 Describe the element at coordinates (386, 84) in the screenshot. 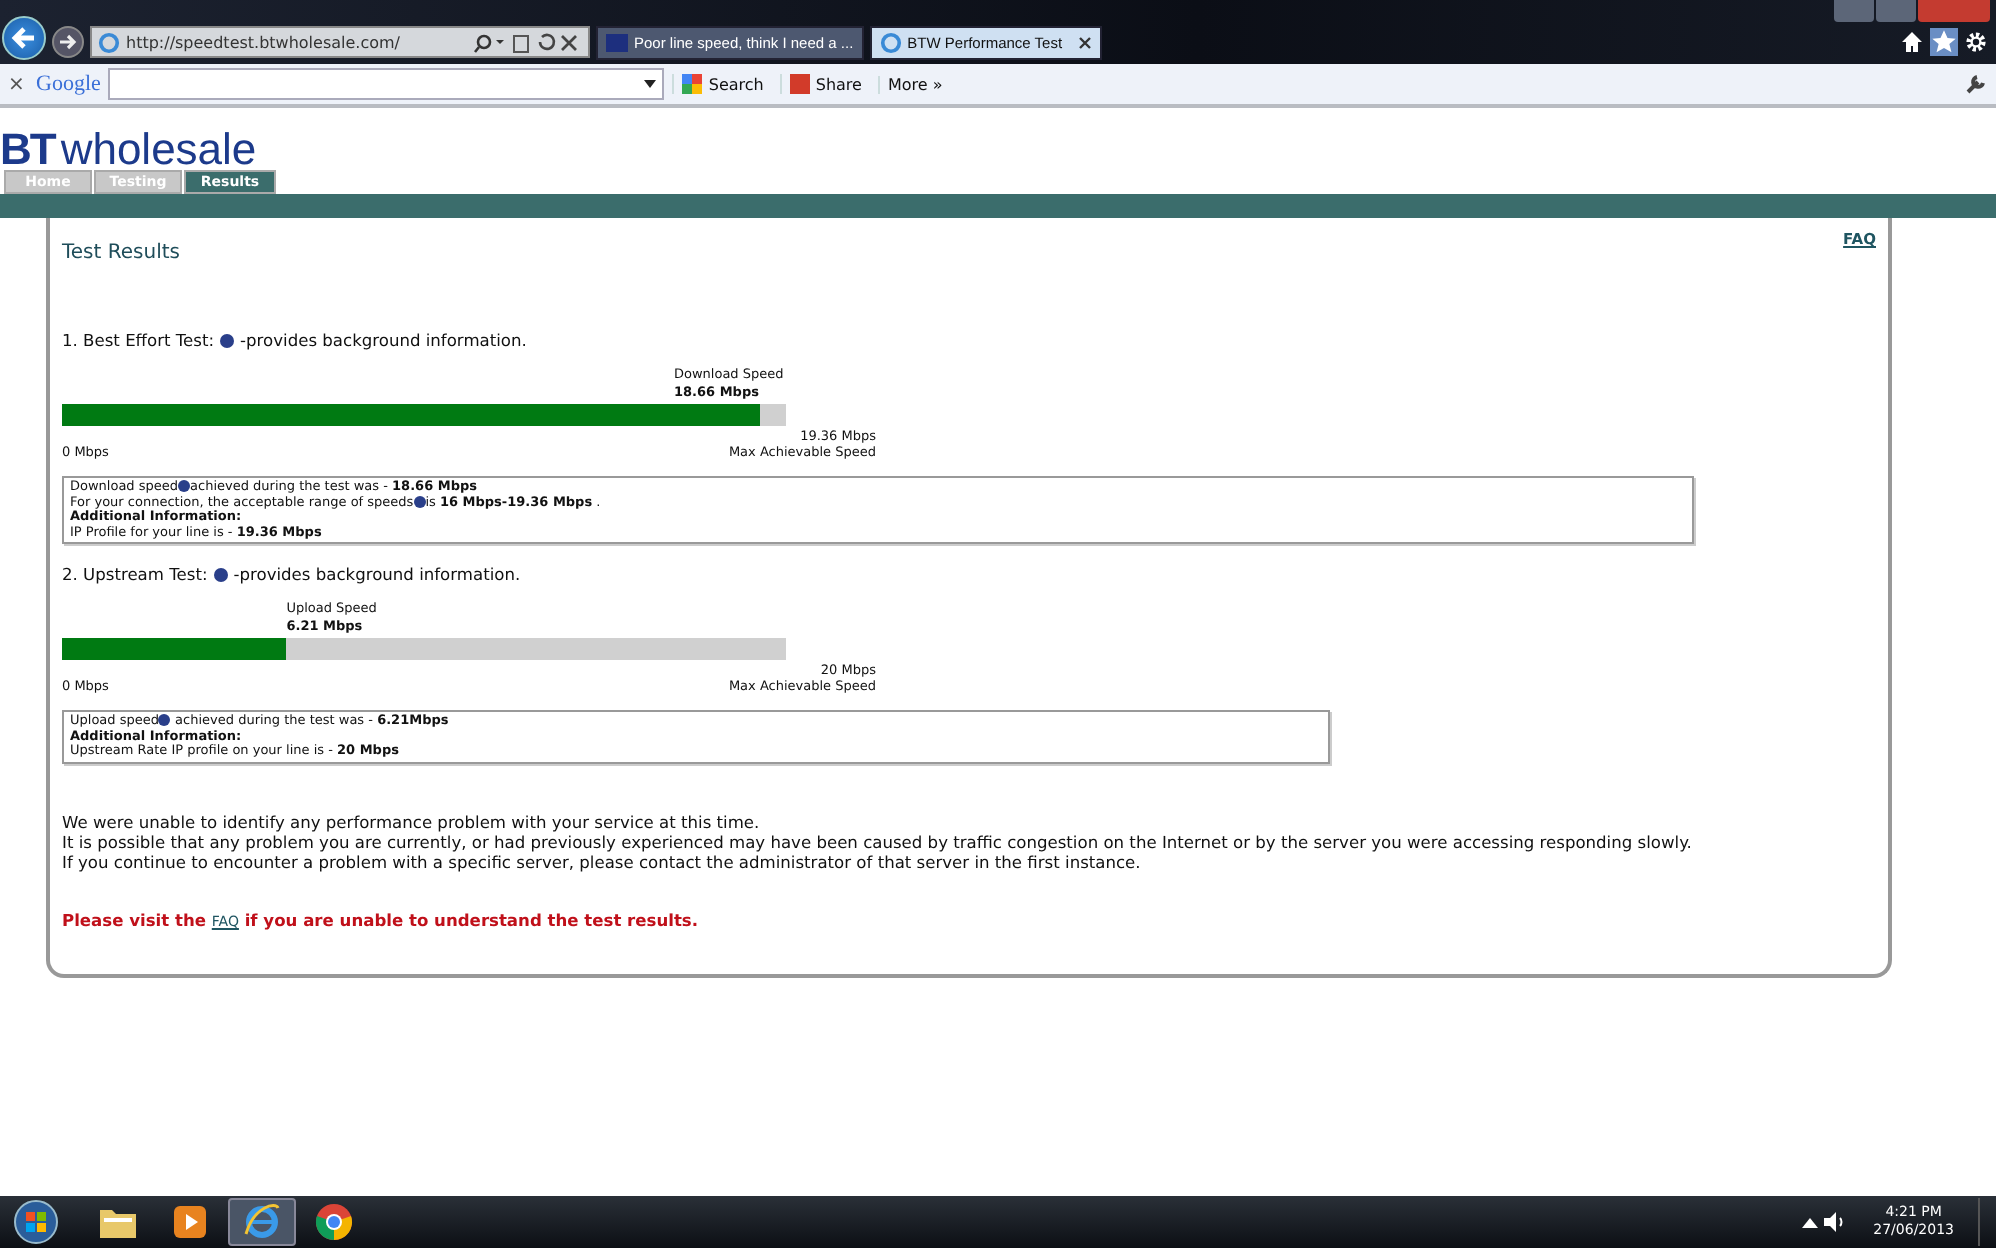

I see `search-field` at that location.